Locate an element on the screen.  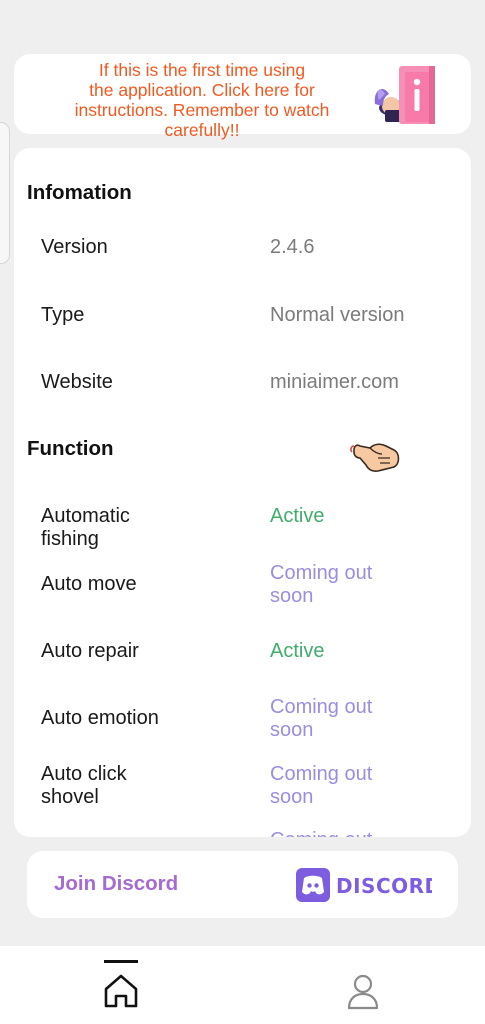
label-line: shovel is located at coordinates (70, 797).